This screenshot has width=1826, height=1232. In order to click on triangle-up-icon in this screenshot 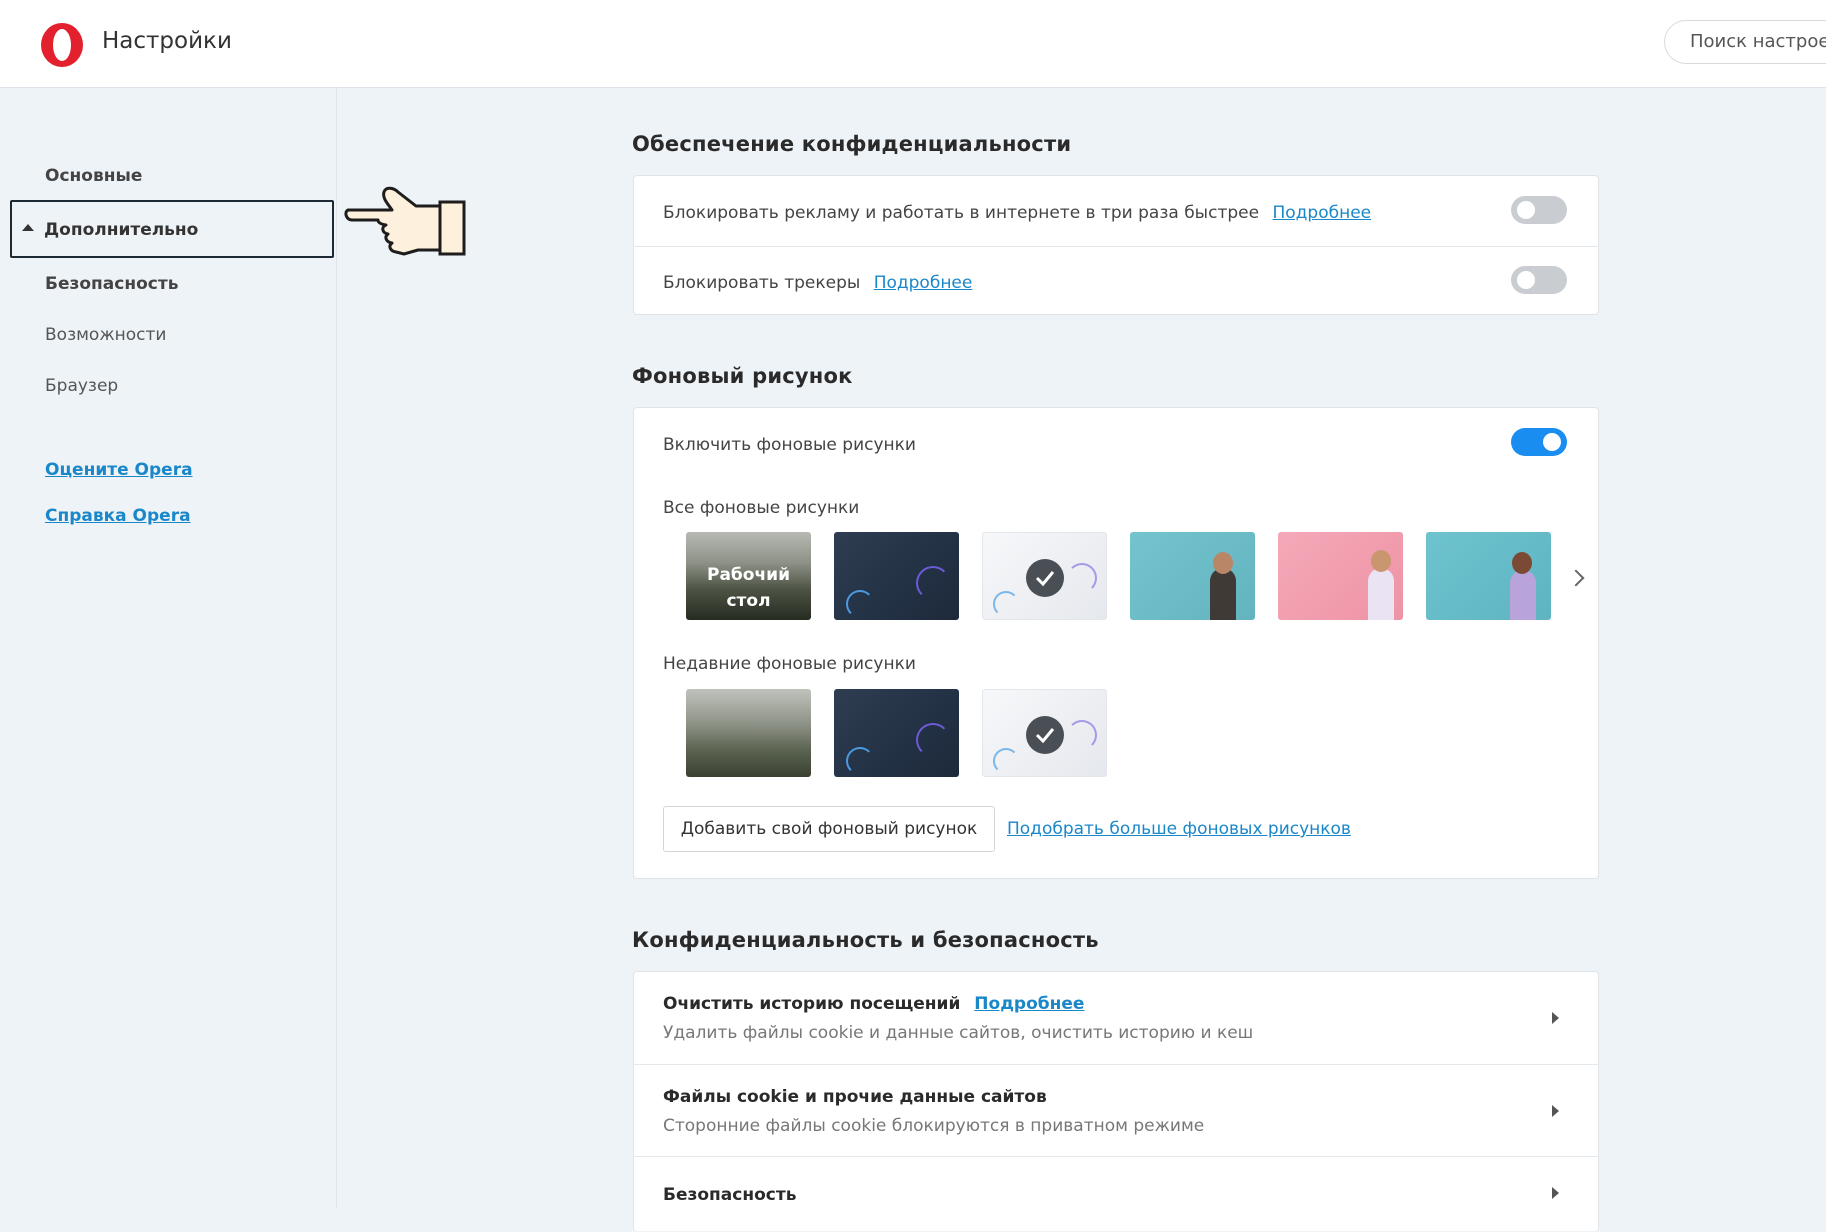, I will do `click(28, 227)`.